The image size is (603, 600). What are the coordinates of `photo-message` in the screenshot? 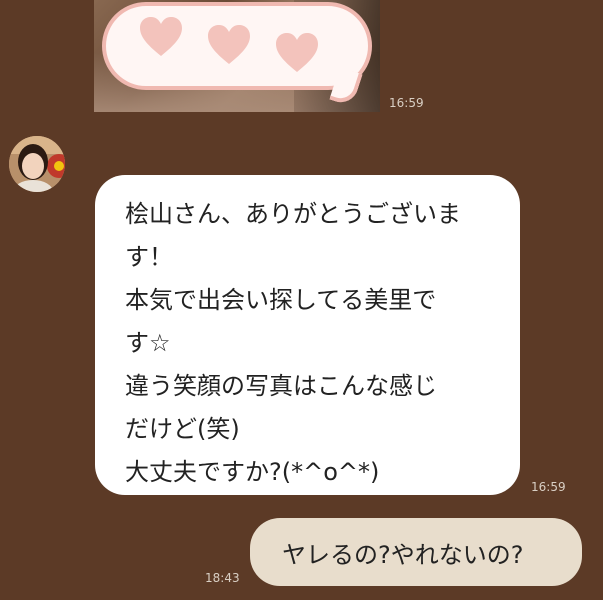 It's located at (237, 56).